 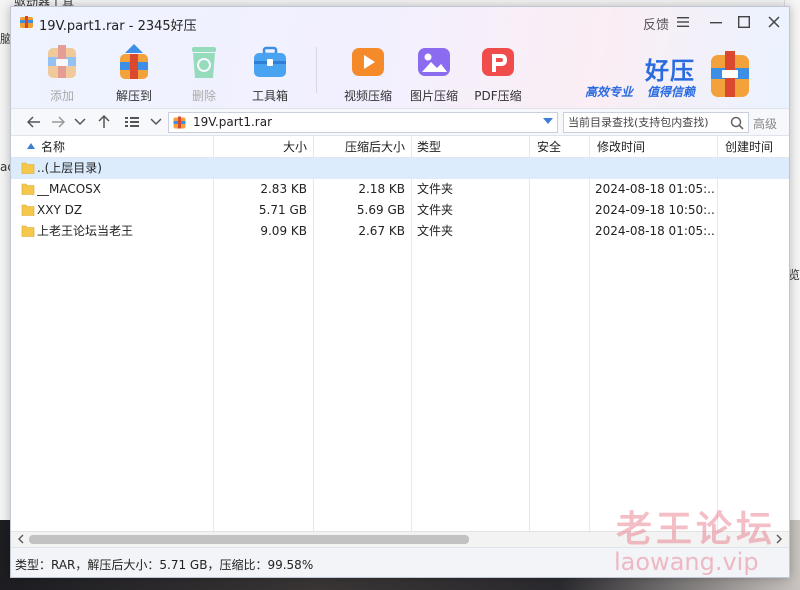 I want to click on toolbox-label: 工具箱, so click(x=269, y=96).